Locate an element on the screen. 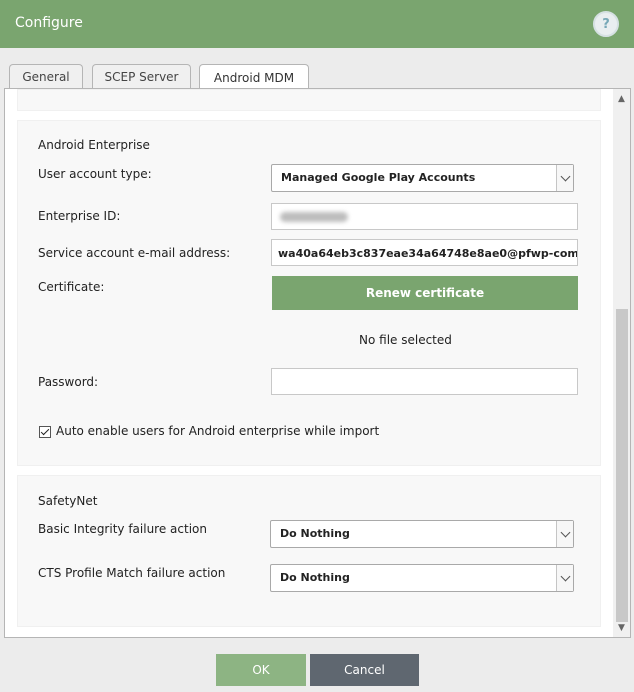 The width and height of the screenshot is (634, 692). dialog-footer: OK Cancel is located at coordinates (317, 665).